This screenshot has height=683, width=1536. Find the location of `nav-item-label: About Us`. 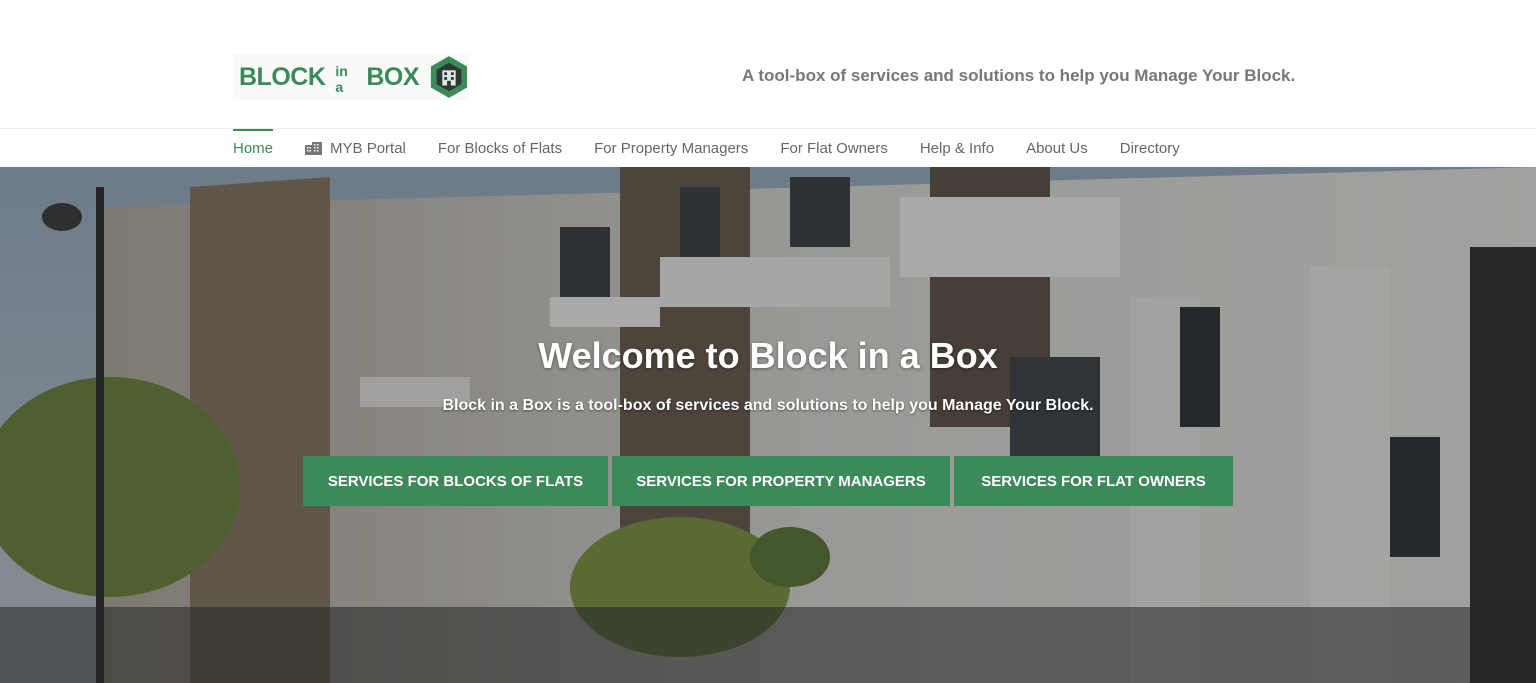

nav-item-label: About Us is located at coordinates (1057, 148).